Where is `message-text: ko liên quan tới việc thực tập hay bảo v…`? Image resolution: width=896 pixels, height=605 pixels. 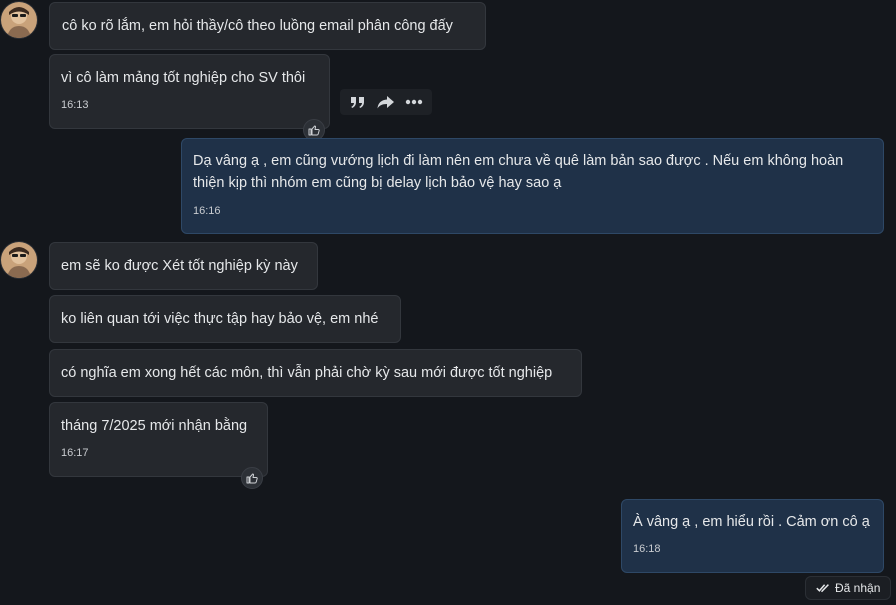 message-text: ko liên quan tới việc thực tập hay bảo v… is located at coordinates (220, 319).